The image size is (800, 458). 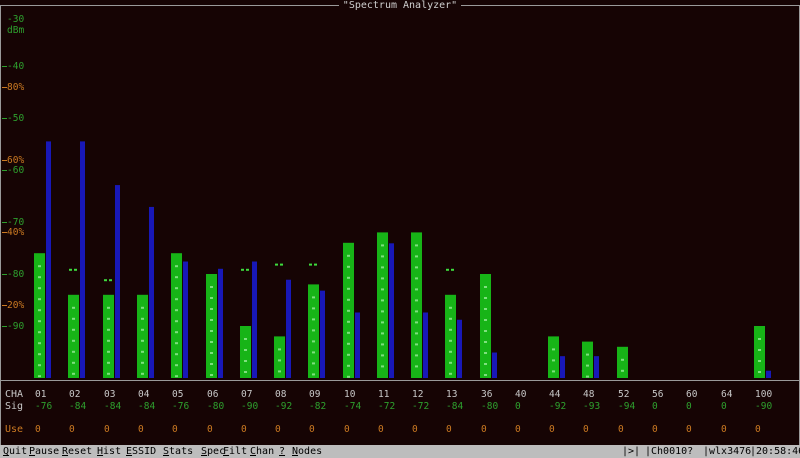 I want to click on menu-item-stats: Stats, so click(x=178, y=451).